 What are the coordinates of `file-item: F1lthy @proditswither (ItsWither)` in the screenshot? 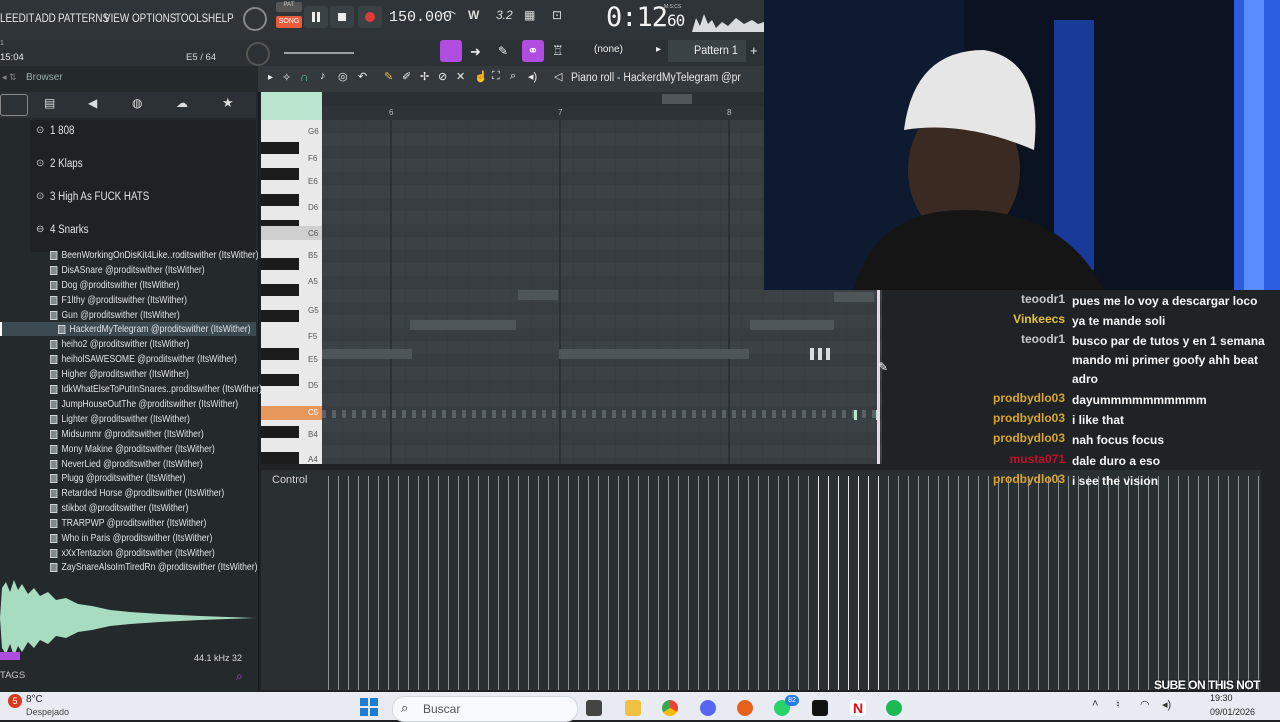 It's located at (118, 300).